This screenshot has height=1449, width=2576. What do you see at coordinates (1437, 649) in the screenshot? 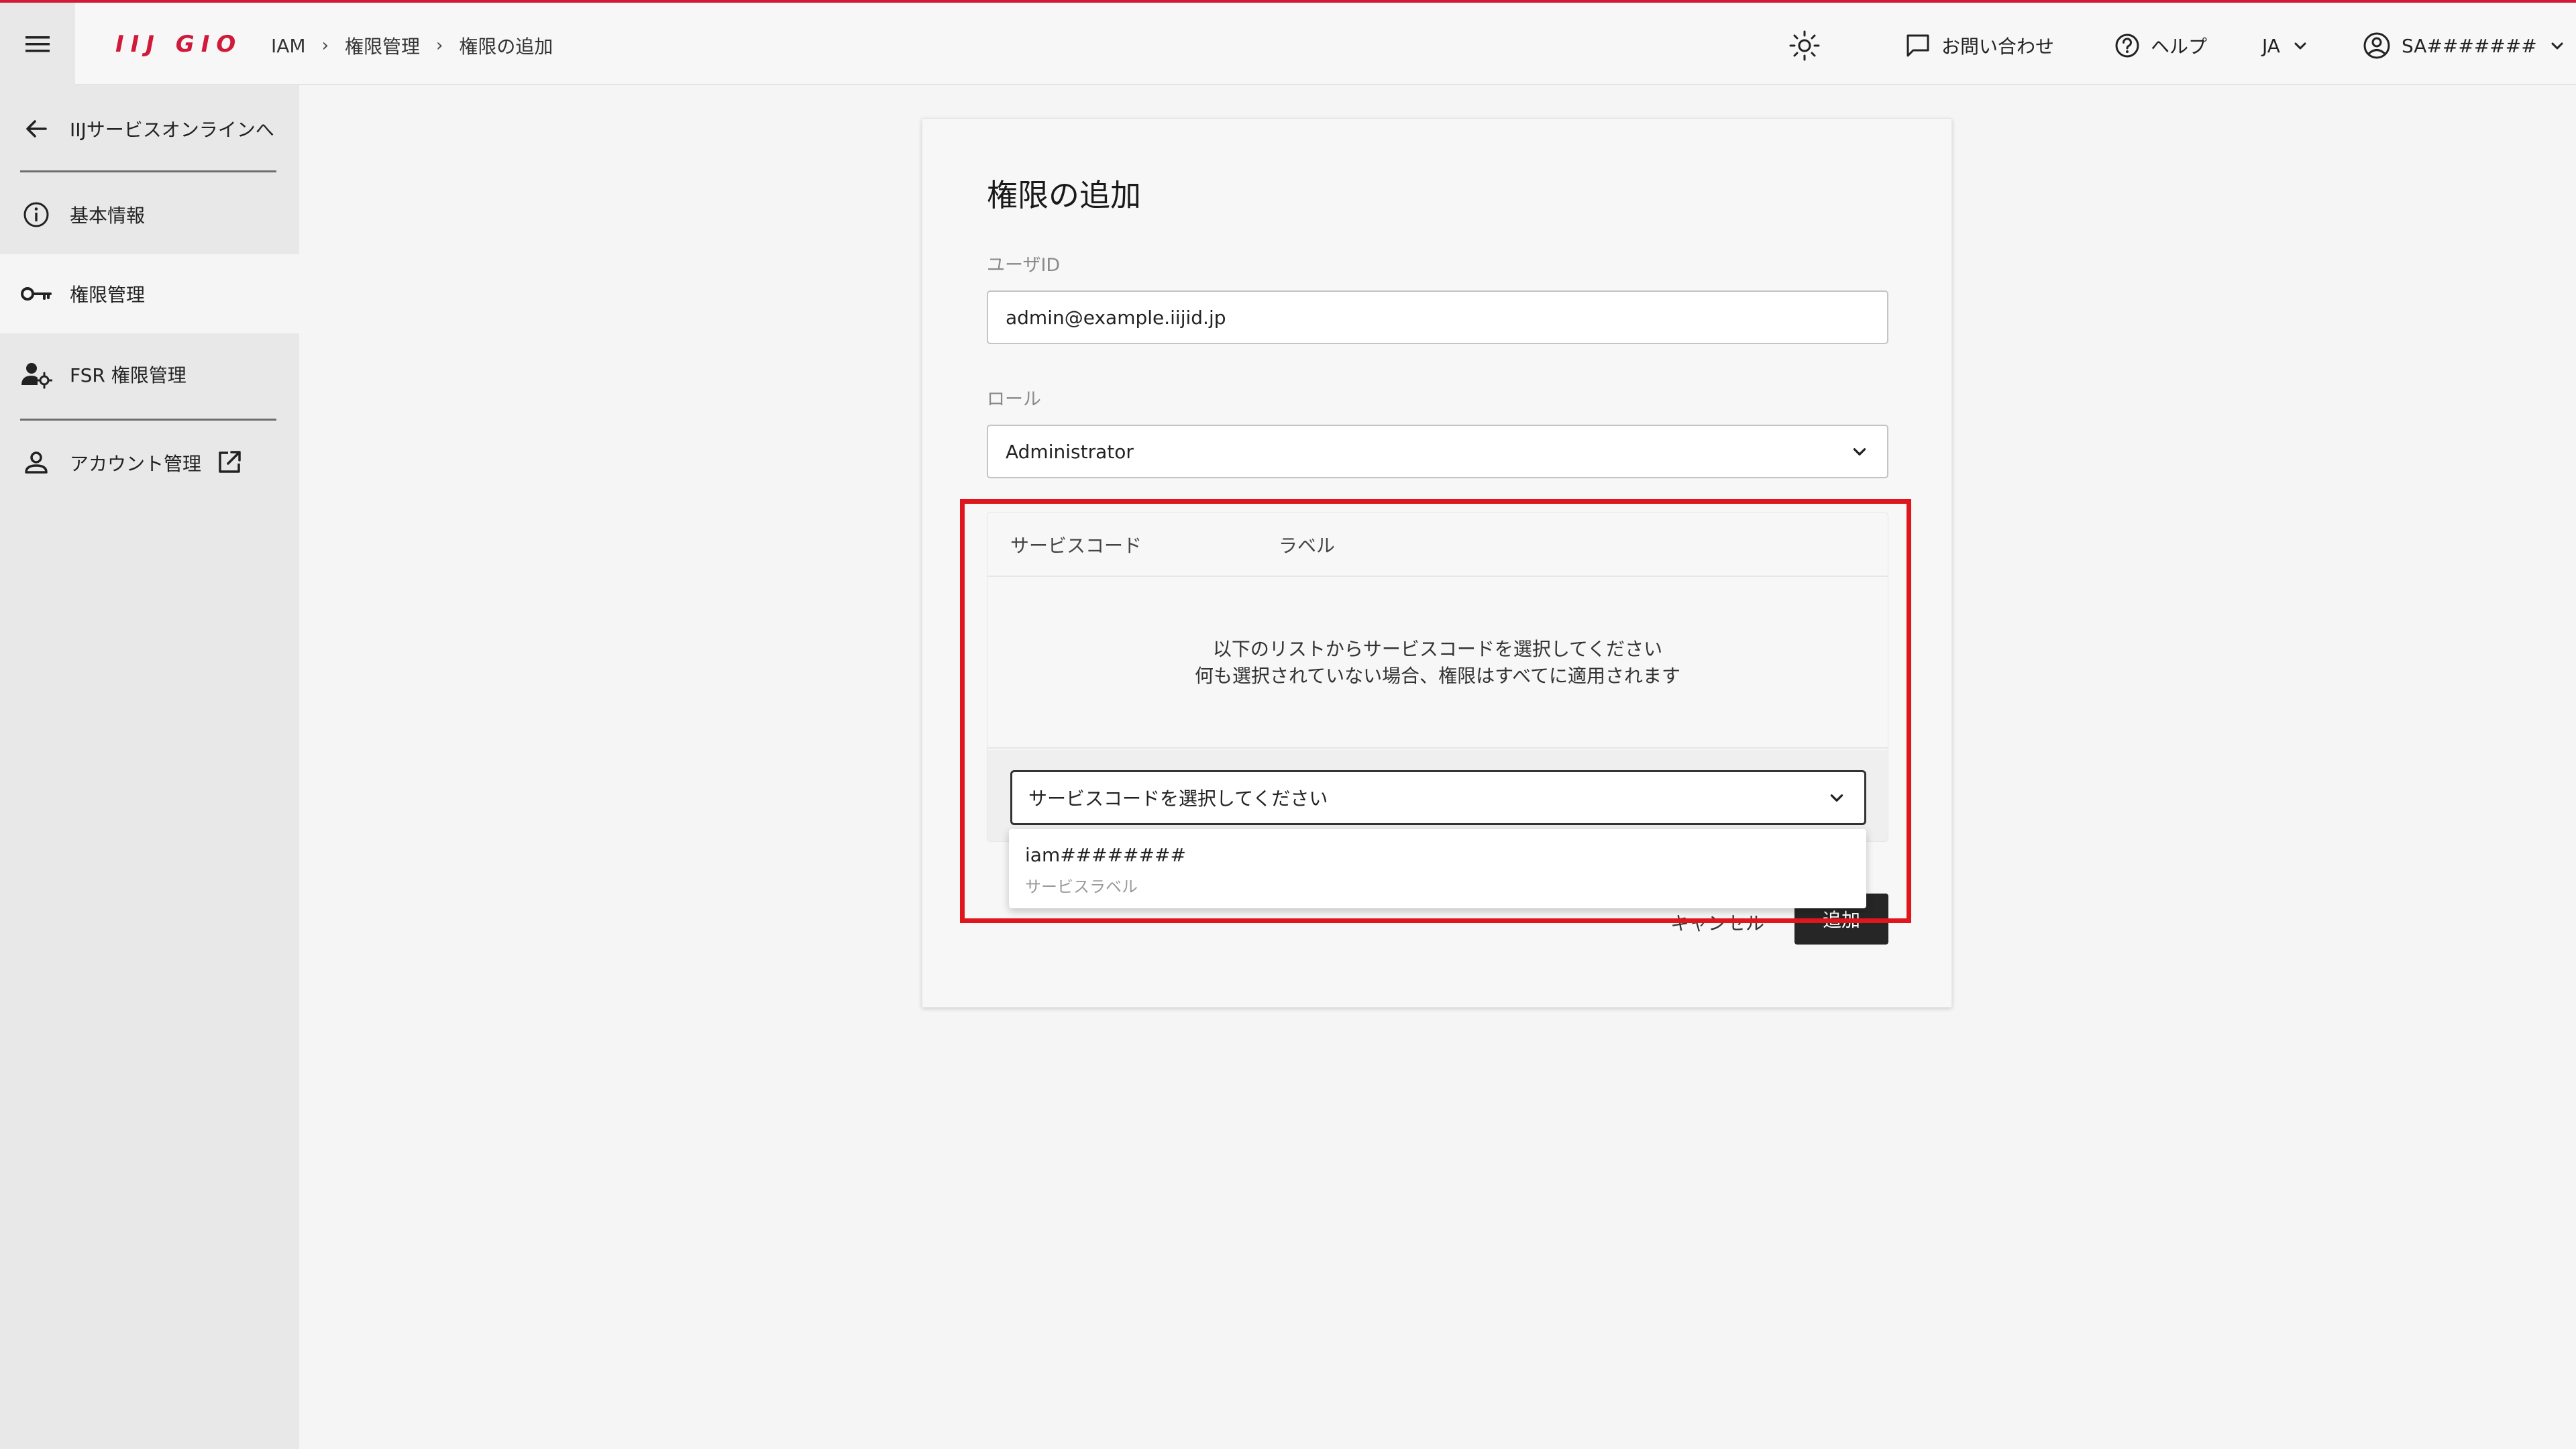
I see `empty-message-line1: 以下のリストからサービスコードを選択してください` at bounding box center [1437, 649].